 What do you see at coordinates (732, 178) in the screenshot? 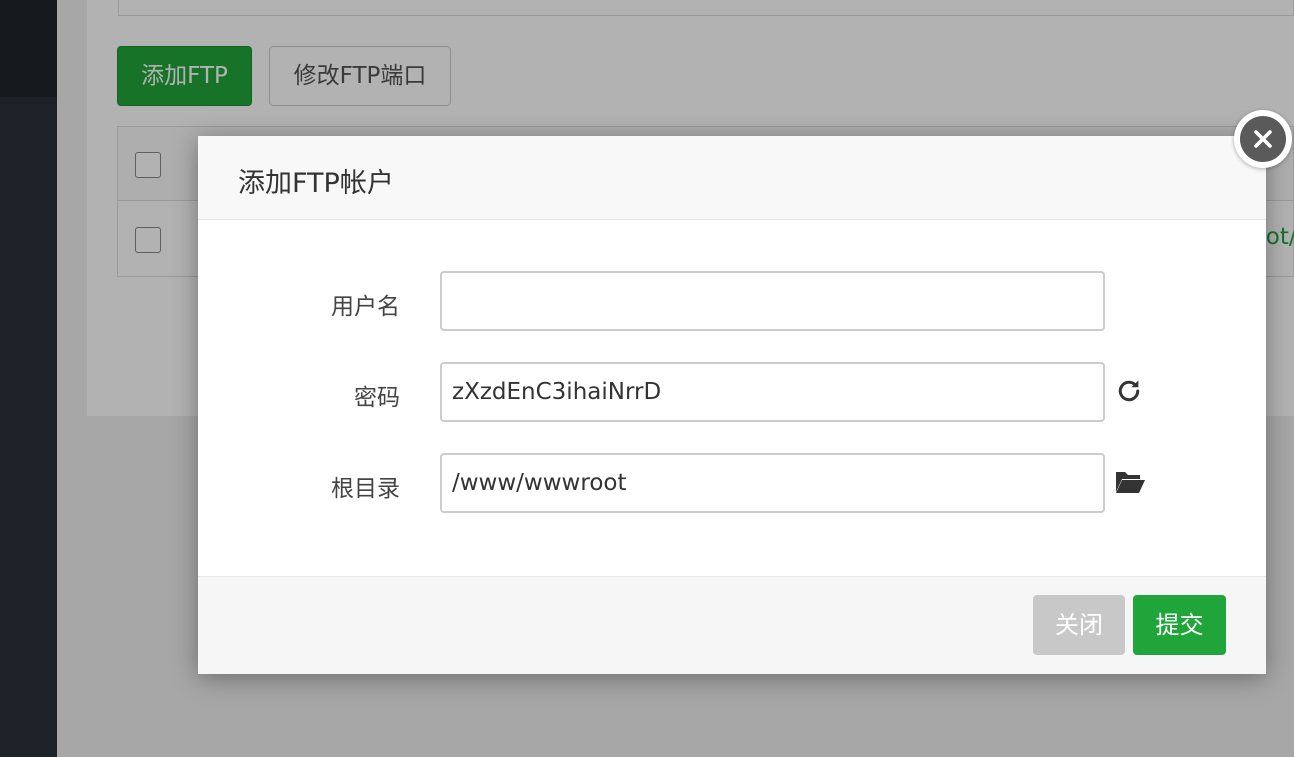
I see `dialog-header: 添加FTP帐户` at bounding box center [732, 178].